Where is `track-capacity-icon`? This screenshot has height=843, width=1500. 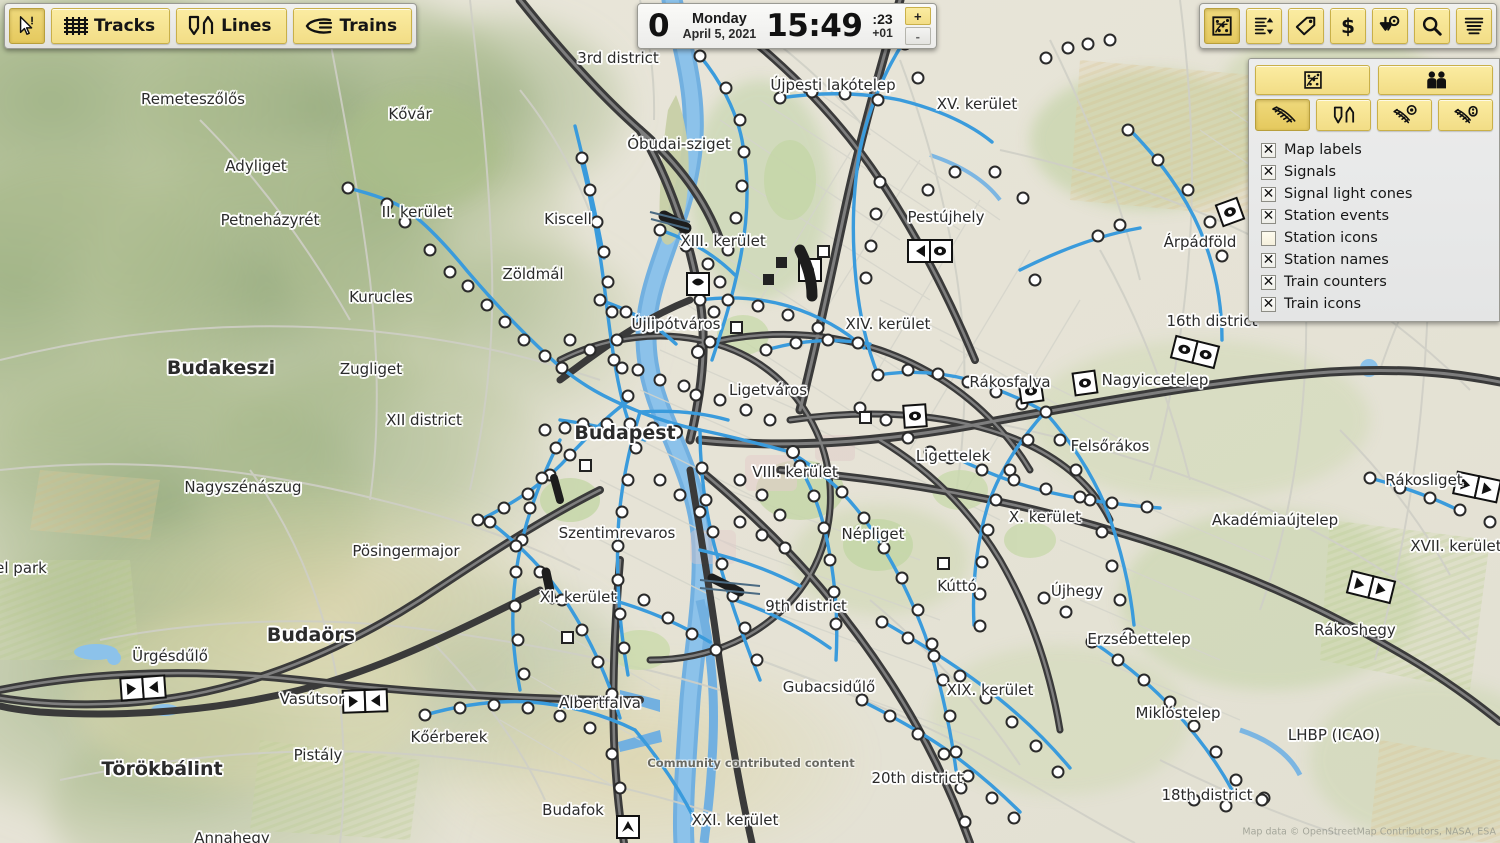
track-capacity-icon is located at coordinates (1465, 114).